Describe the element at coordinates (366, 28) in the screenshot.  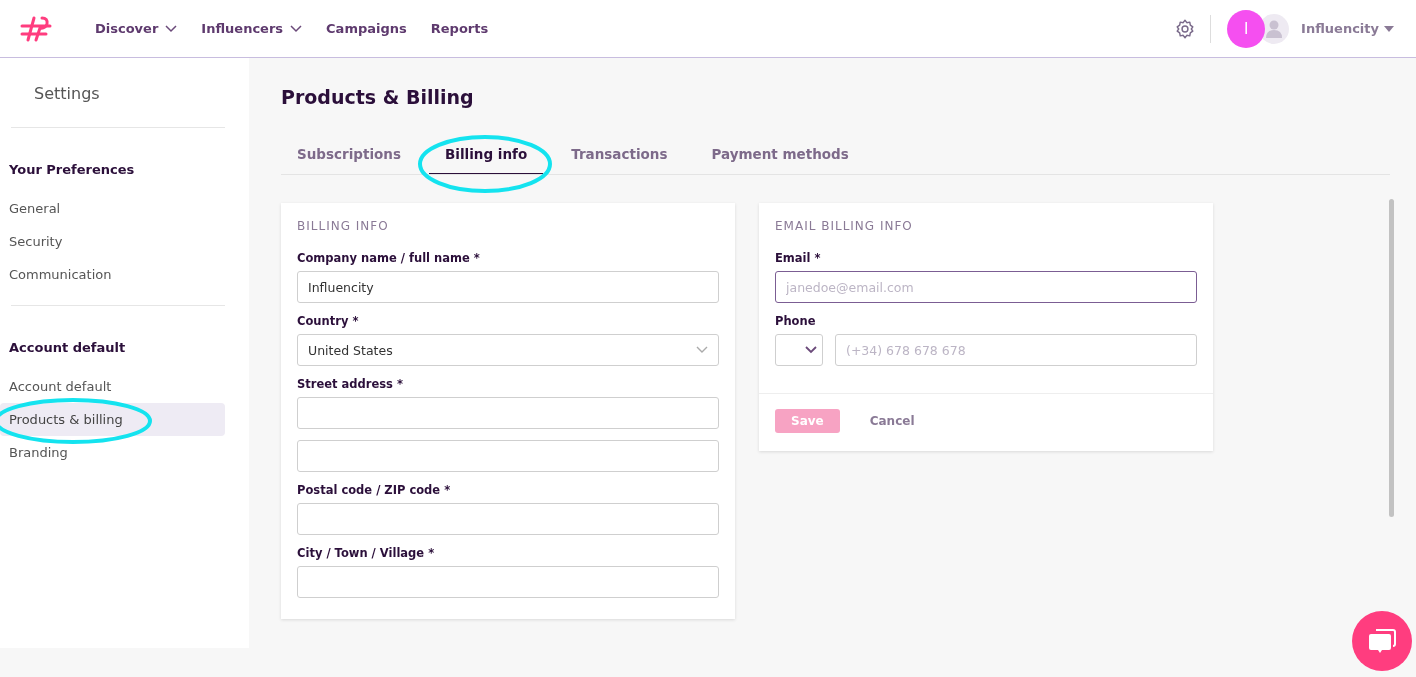
I see `nav-link: Campaigns` at that location.